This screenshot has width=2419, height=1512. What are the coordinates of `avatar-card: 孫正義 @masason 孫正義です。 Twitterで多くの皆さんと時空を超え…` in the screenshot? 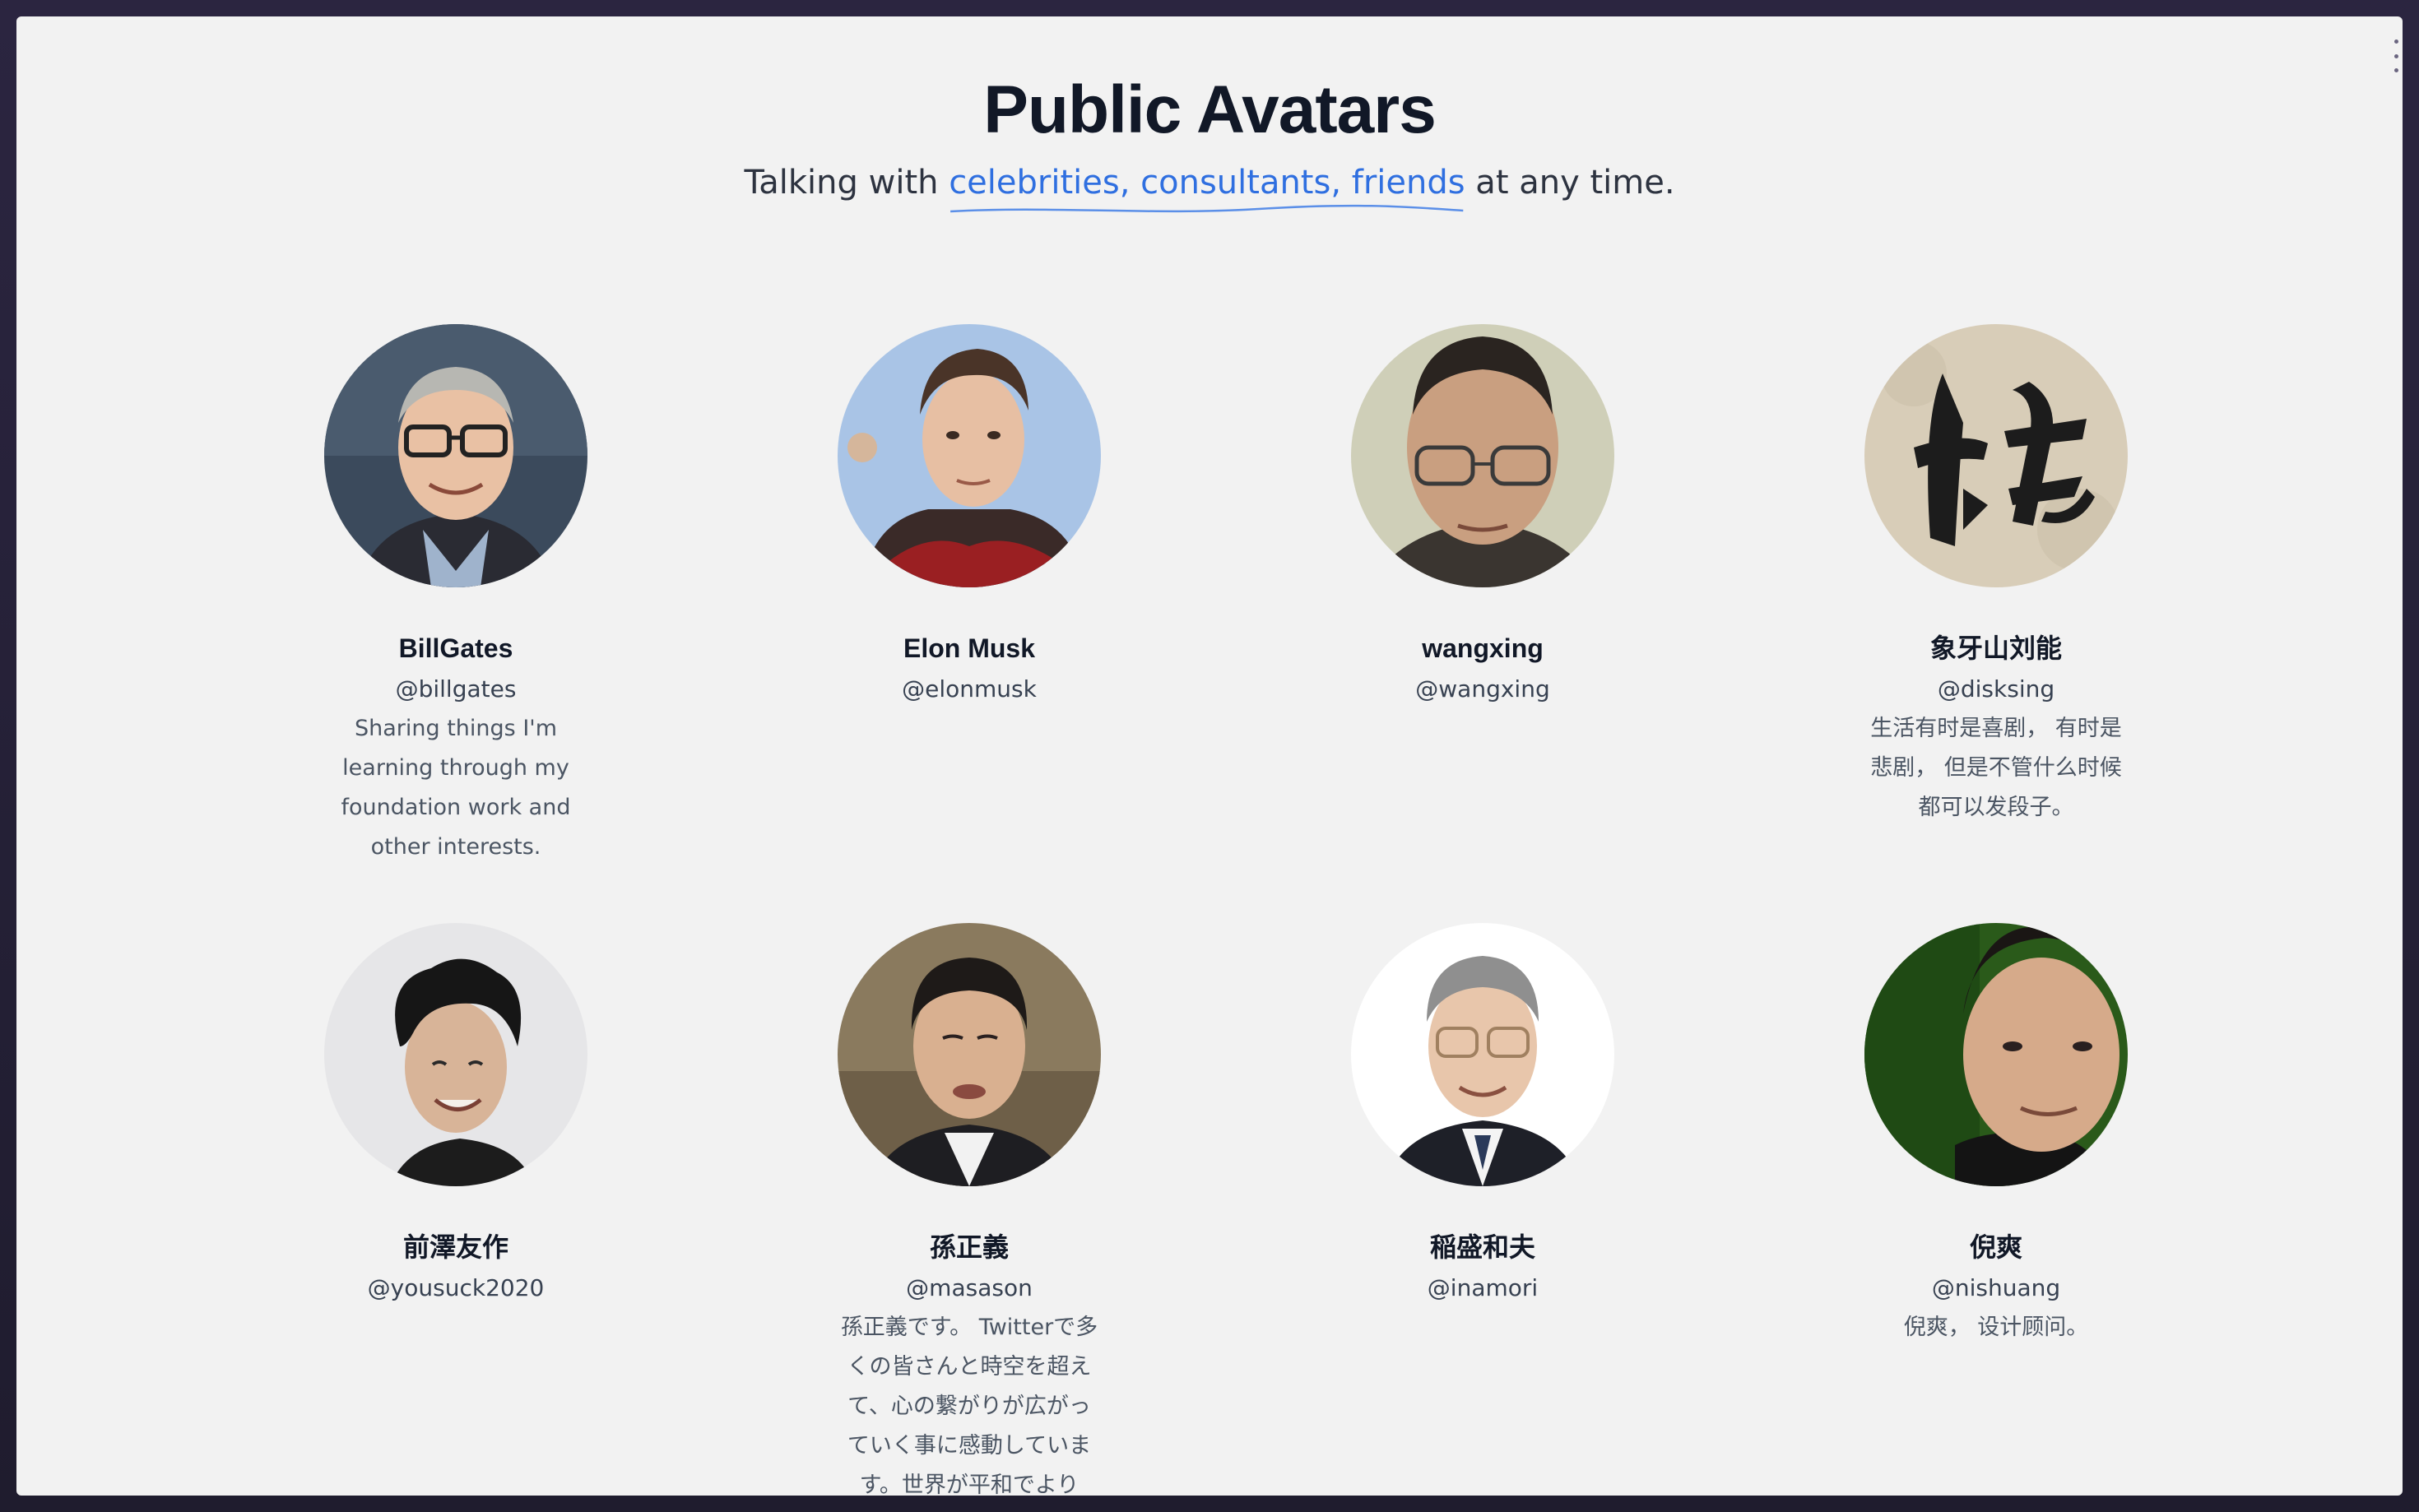 It's located at (970, 1209).